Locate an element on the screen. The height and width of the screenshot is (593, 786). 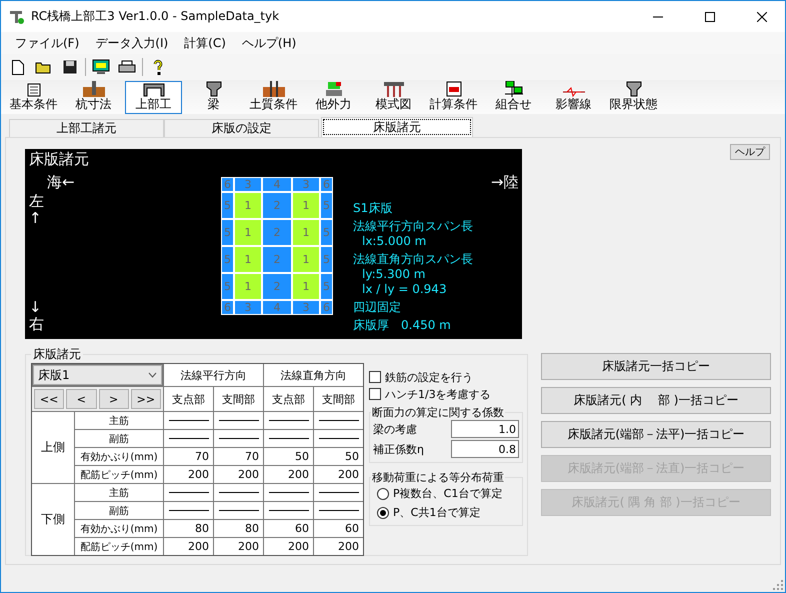
menu-item: ヘルプ(H) is located at coordinates (269, 43).